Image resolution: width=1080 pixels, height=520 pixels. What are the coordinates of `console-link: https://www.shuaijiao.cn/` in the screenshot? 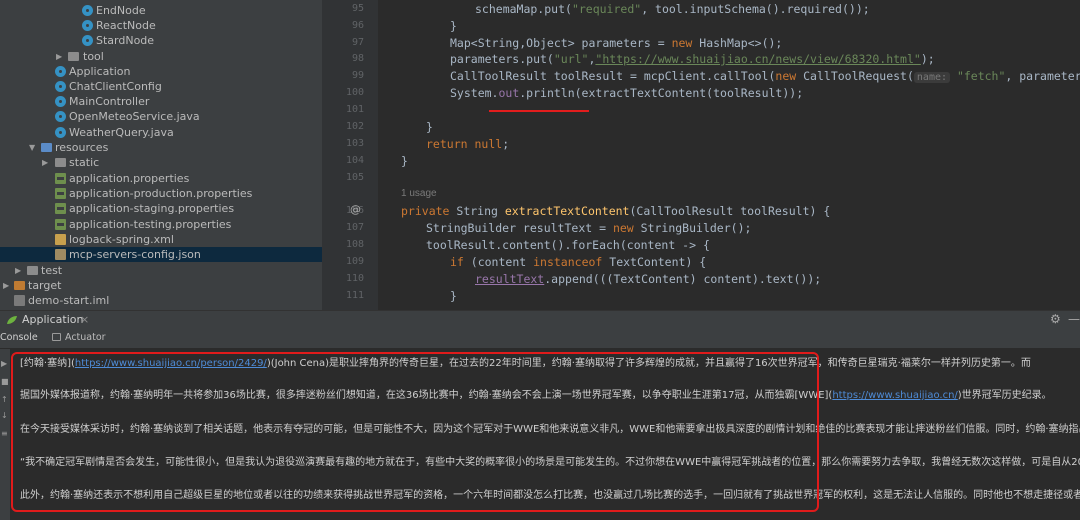 It's located at (894, 395).